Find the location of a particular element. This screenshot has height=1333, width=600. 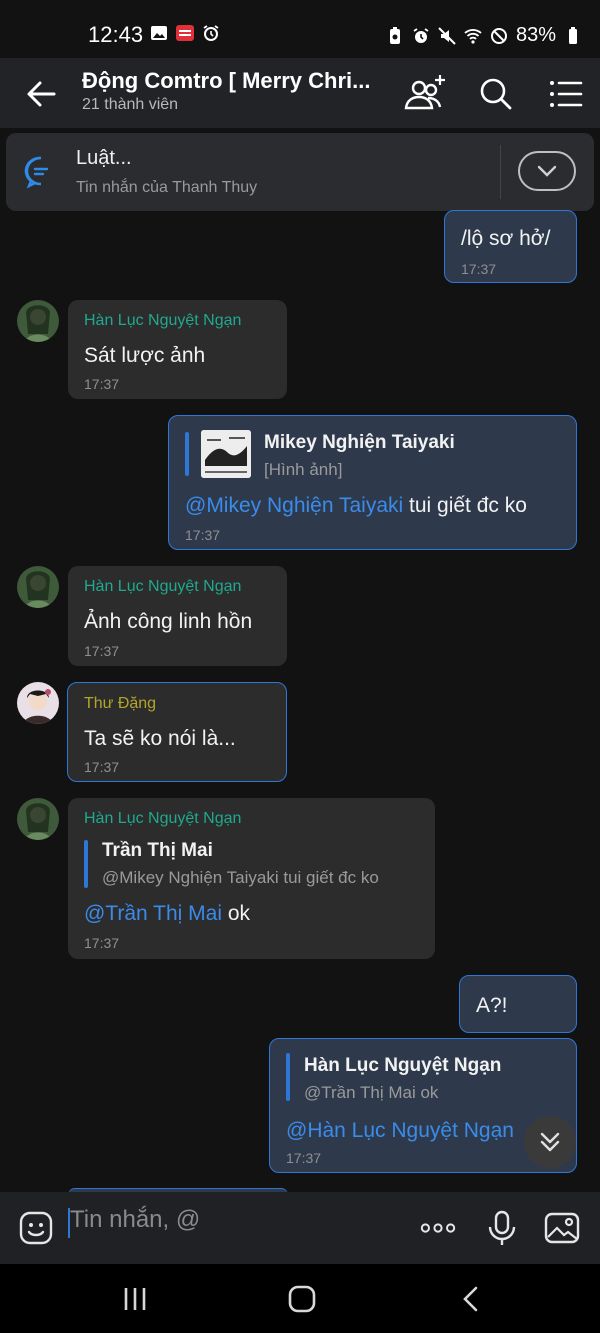

do-not-disturb-icon is located at coordinates (499, 35).